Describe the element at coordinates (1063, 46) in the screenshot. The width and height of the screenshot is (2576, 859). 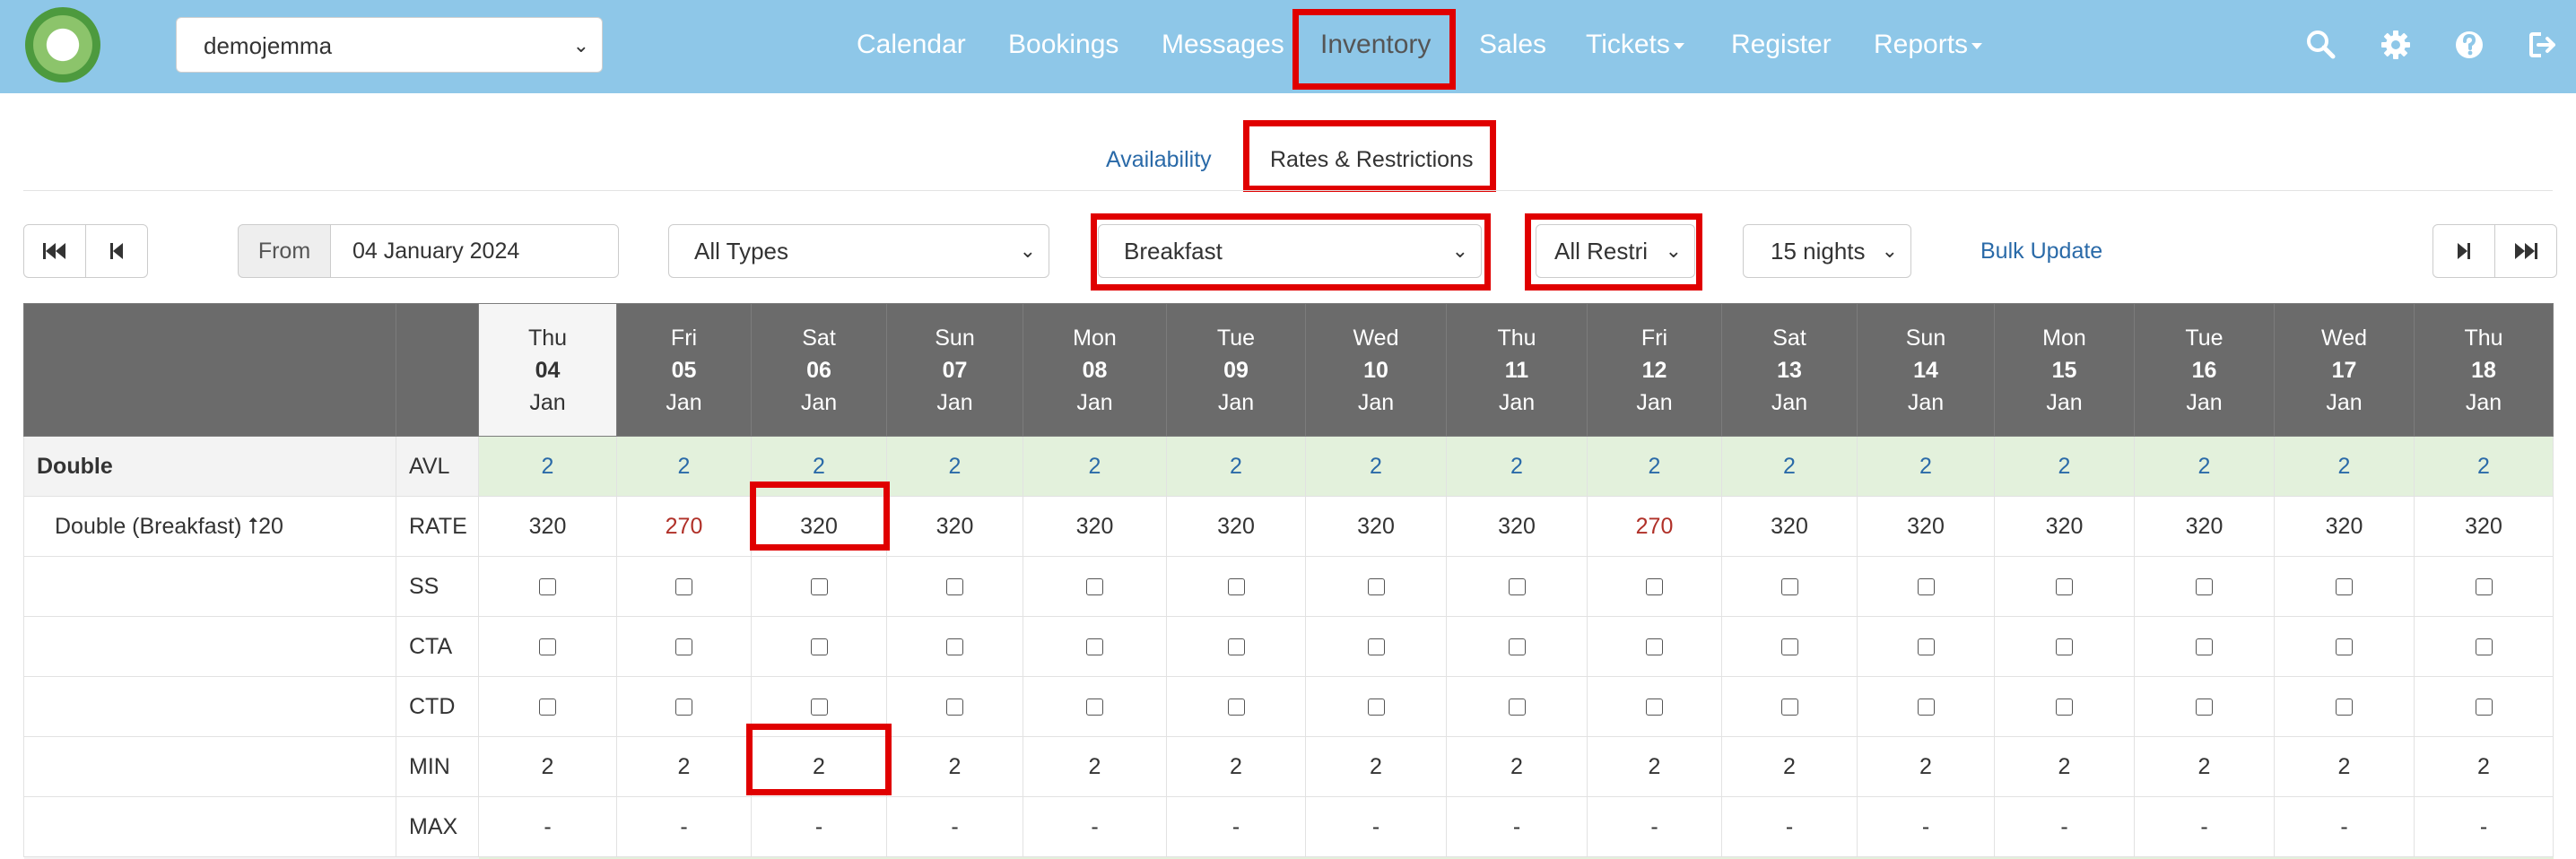
I see `nav-bookings: Bookings` at that location.